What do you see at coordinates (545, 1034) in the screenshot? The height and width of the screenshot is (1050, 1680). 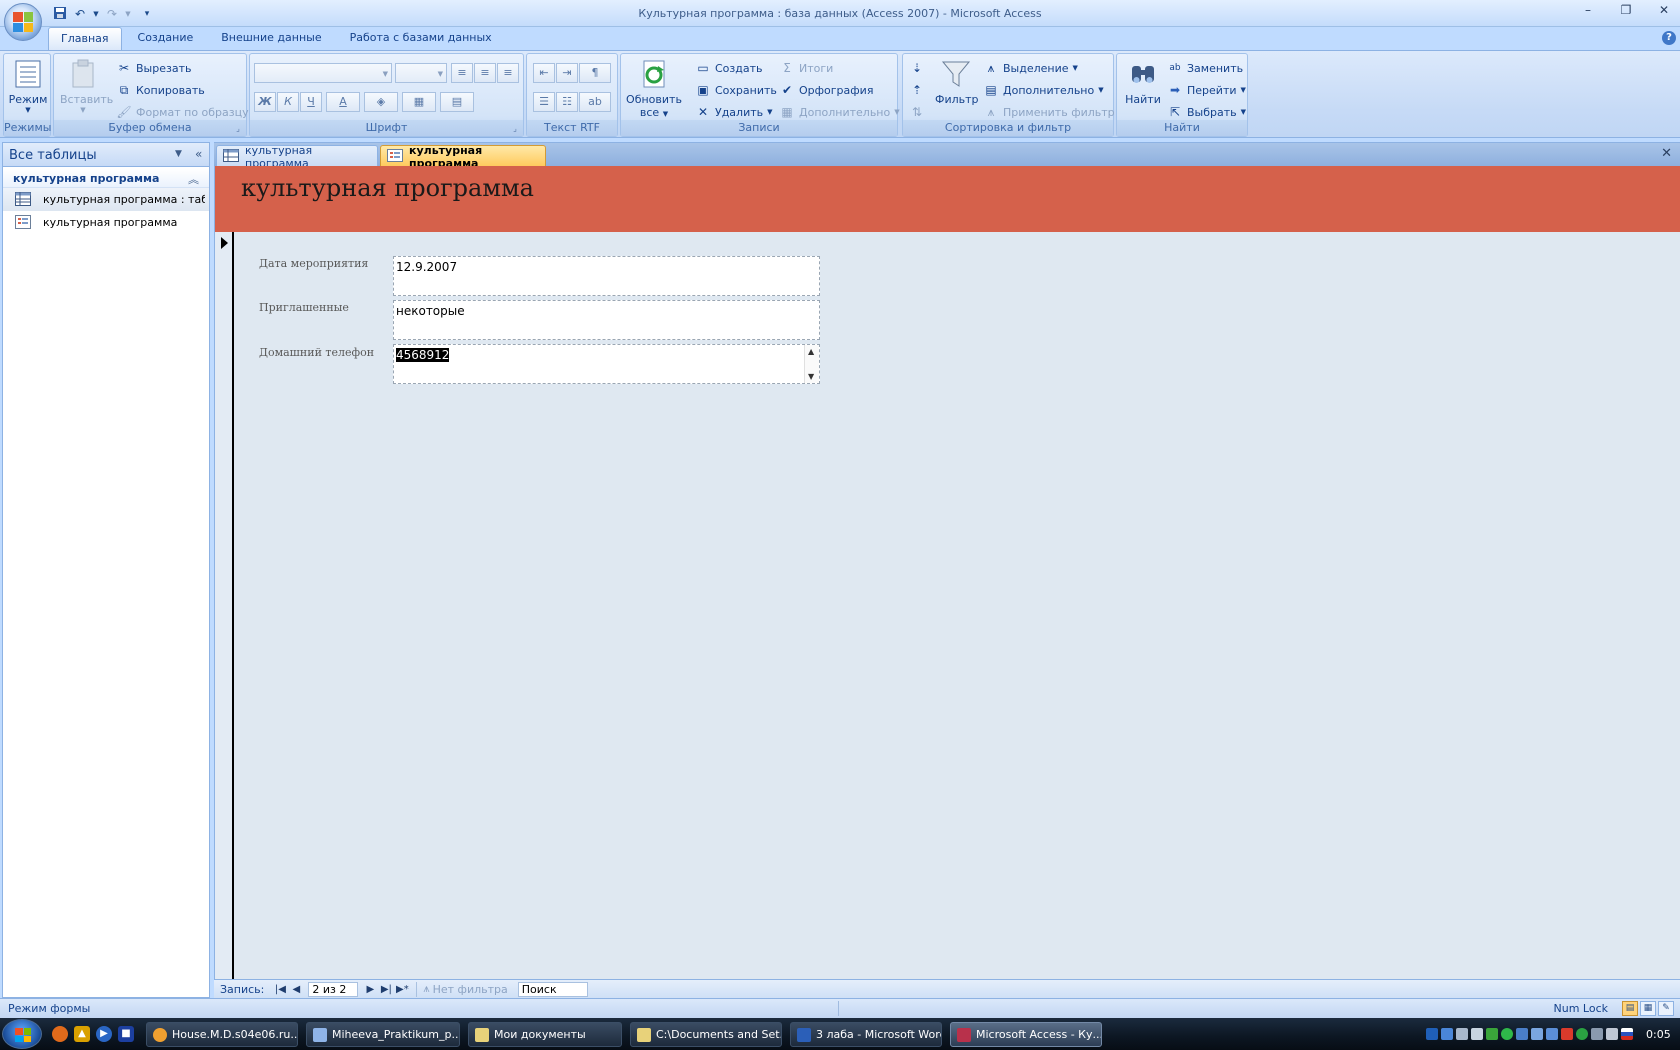 I see `taskbar-button: Мои документы` at bounding box center [545, 1034].